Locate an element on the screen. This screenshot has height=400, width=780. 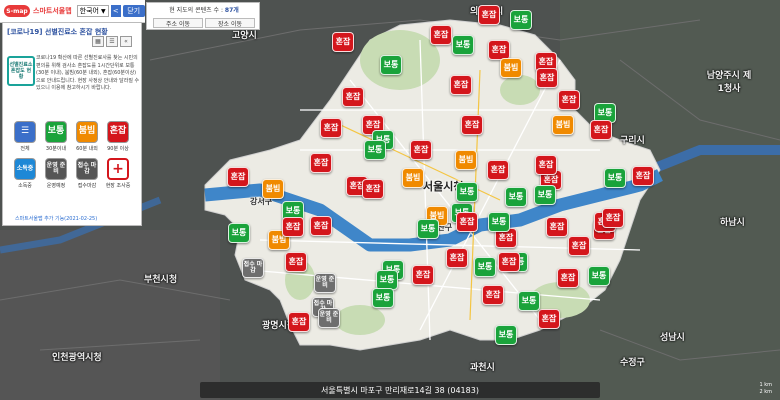
filter-prep: 운영 준비 운영예정 is located at coordinates (56, 173).